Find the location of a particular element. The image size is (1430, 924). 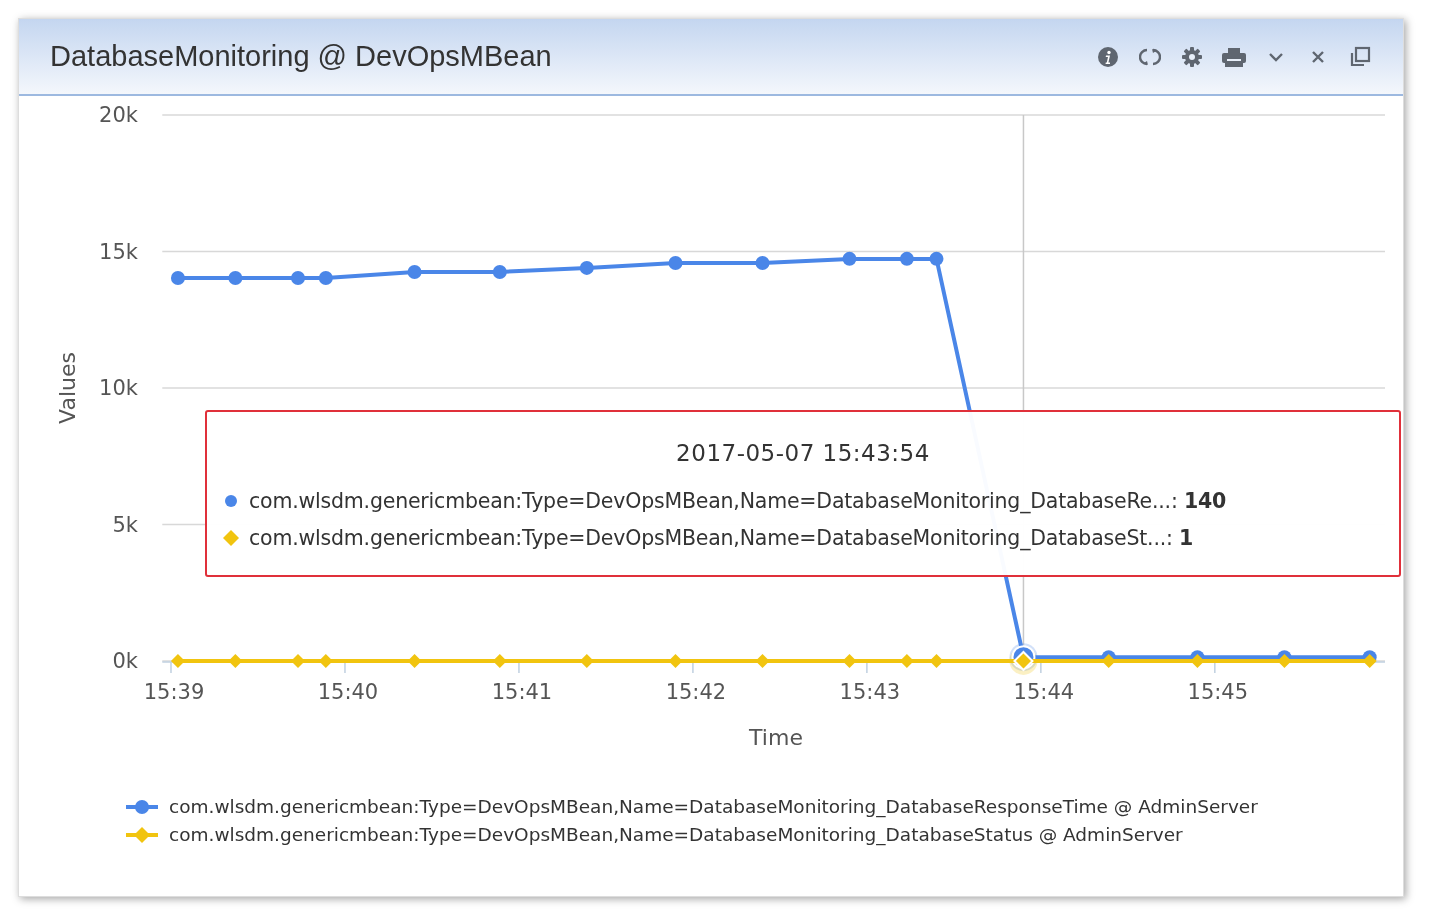

x-axis-label: 15:43 is located at coordinates (870, 692).